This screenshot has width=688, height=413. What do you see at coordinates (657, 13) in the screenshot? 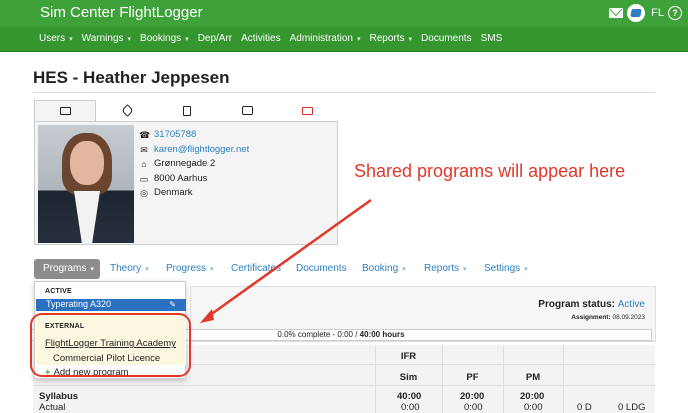
I see `user-initials: FL` at bounding box center [657, 13].